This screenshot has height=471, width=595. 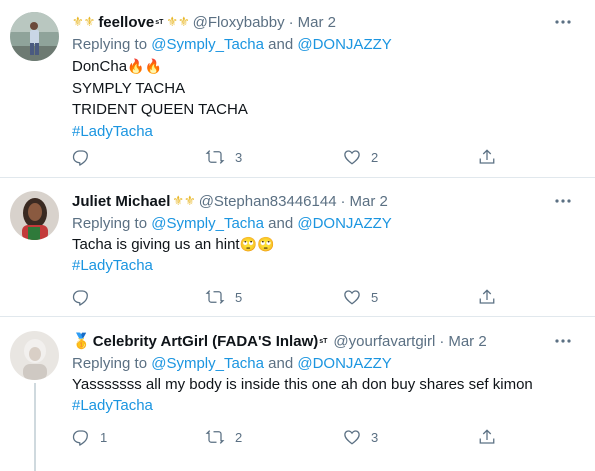 I want to click on like-button: 5, so click(x=360, y=297).